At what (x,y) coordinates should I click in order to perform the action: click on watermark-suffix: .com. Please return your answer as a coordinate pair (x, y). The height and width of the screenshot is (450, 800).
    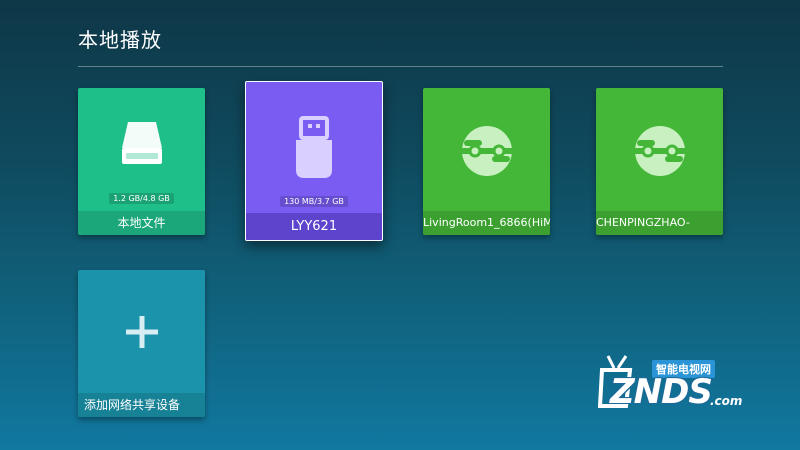
    Looking at the image, I should click on (726, 401).